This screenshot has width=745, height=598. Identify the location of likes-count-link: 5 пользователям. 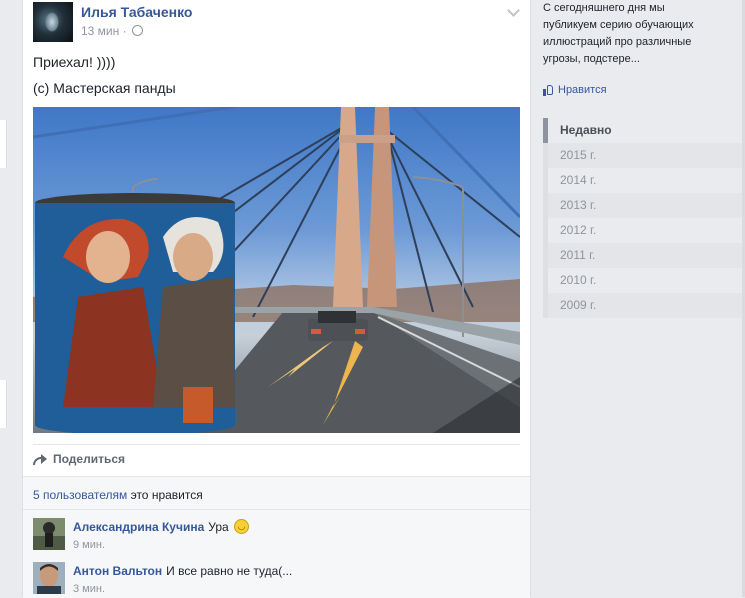
(80, 495).